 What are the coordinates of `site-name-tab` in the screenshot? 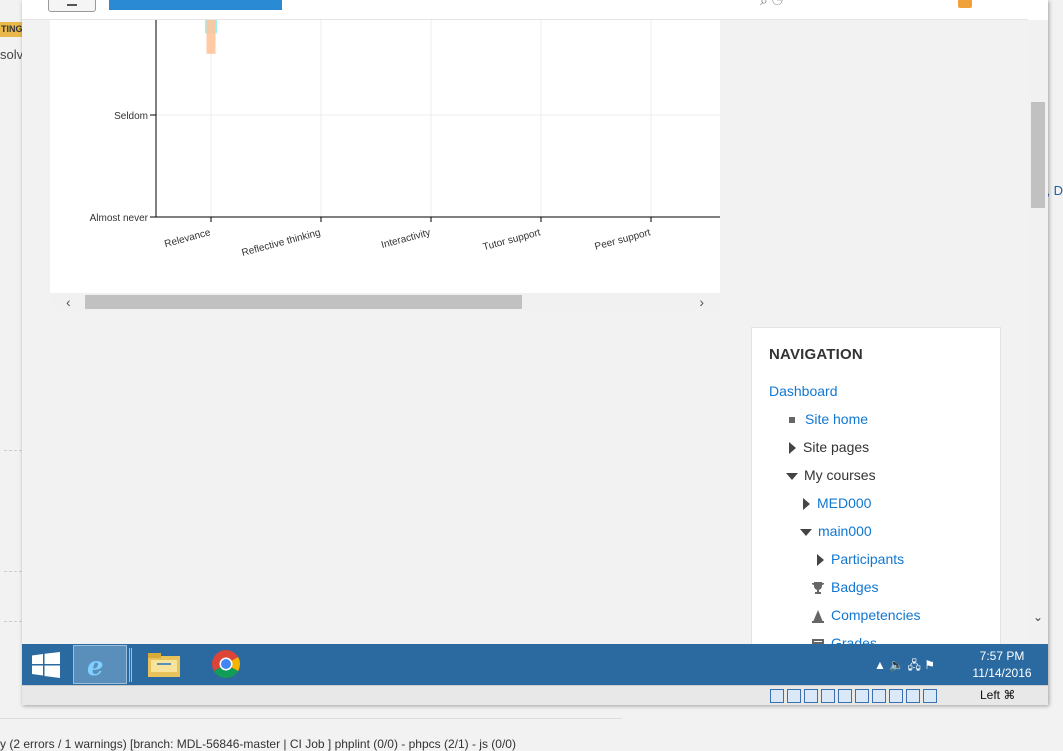 It's located at (195, 5).